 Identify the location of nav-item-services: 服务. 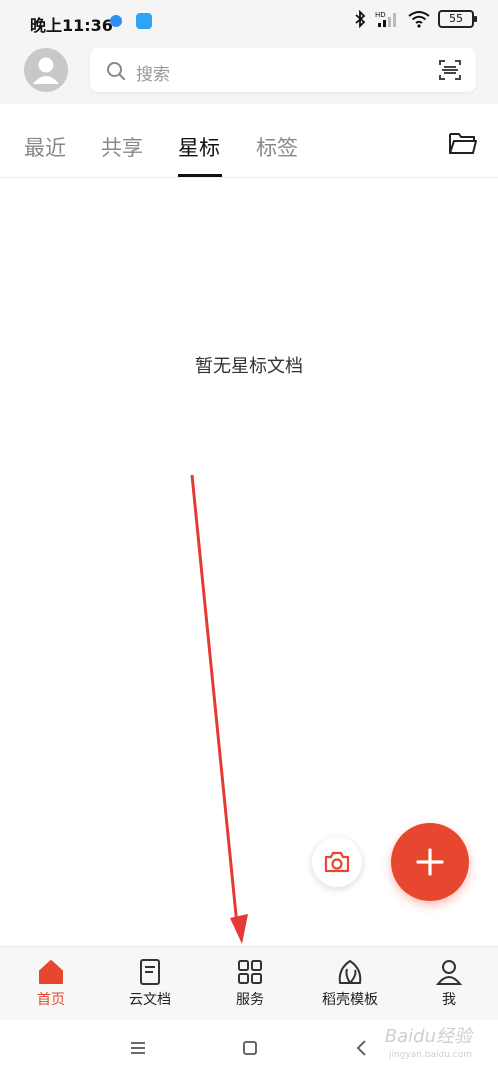
(250, 983).